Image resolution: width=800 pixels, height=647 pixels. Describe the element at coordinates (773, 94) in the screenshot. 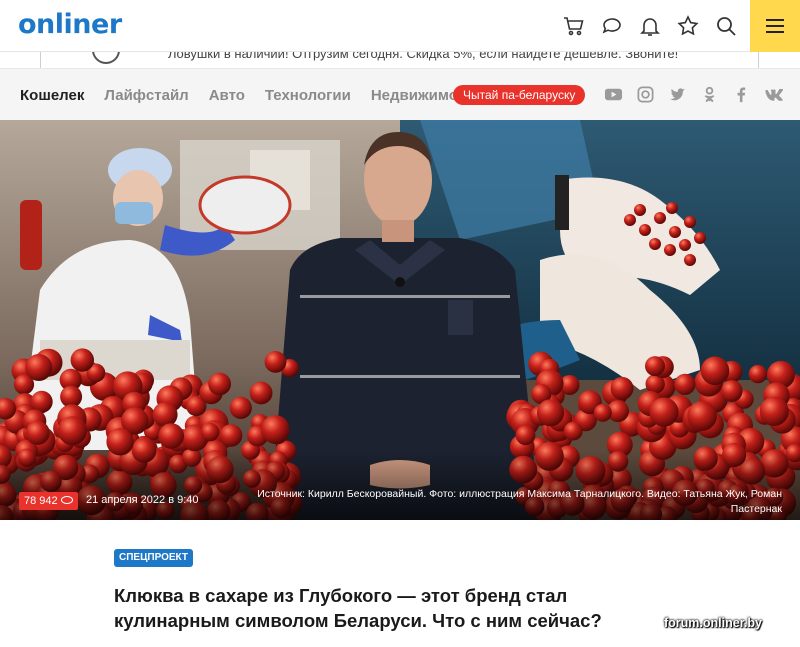

I see `vk-icon` at that location.